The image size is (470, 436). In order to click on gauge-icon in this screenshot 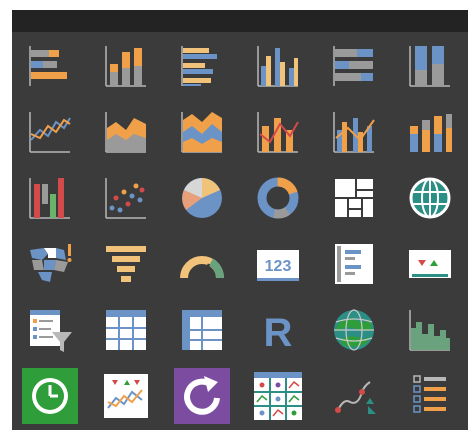, I will do `click(202, 264)`.